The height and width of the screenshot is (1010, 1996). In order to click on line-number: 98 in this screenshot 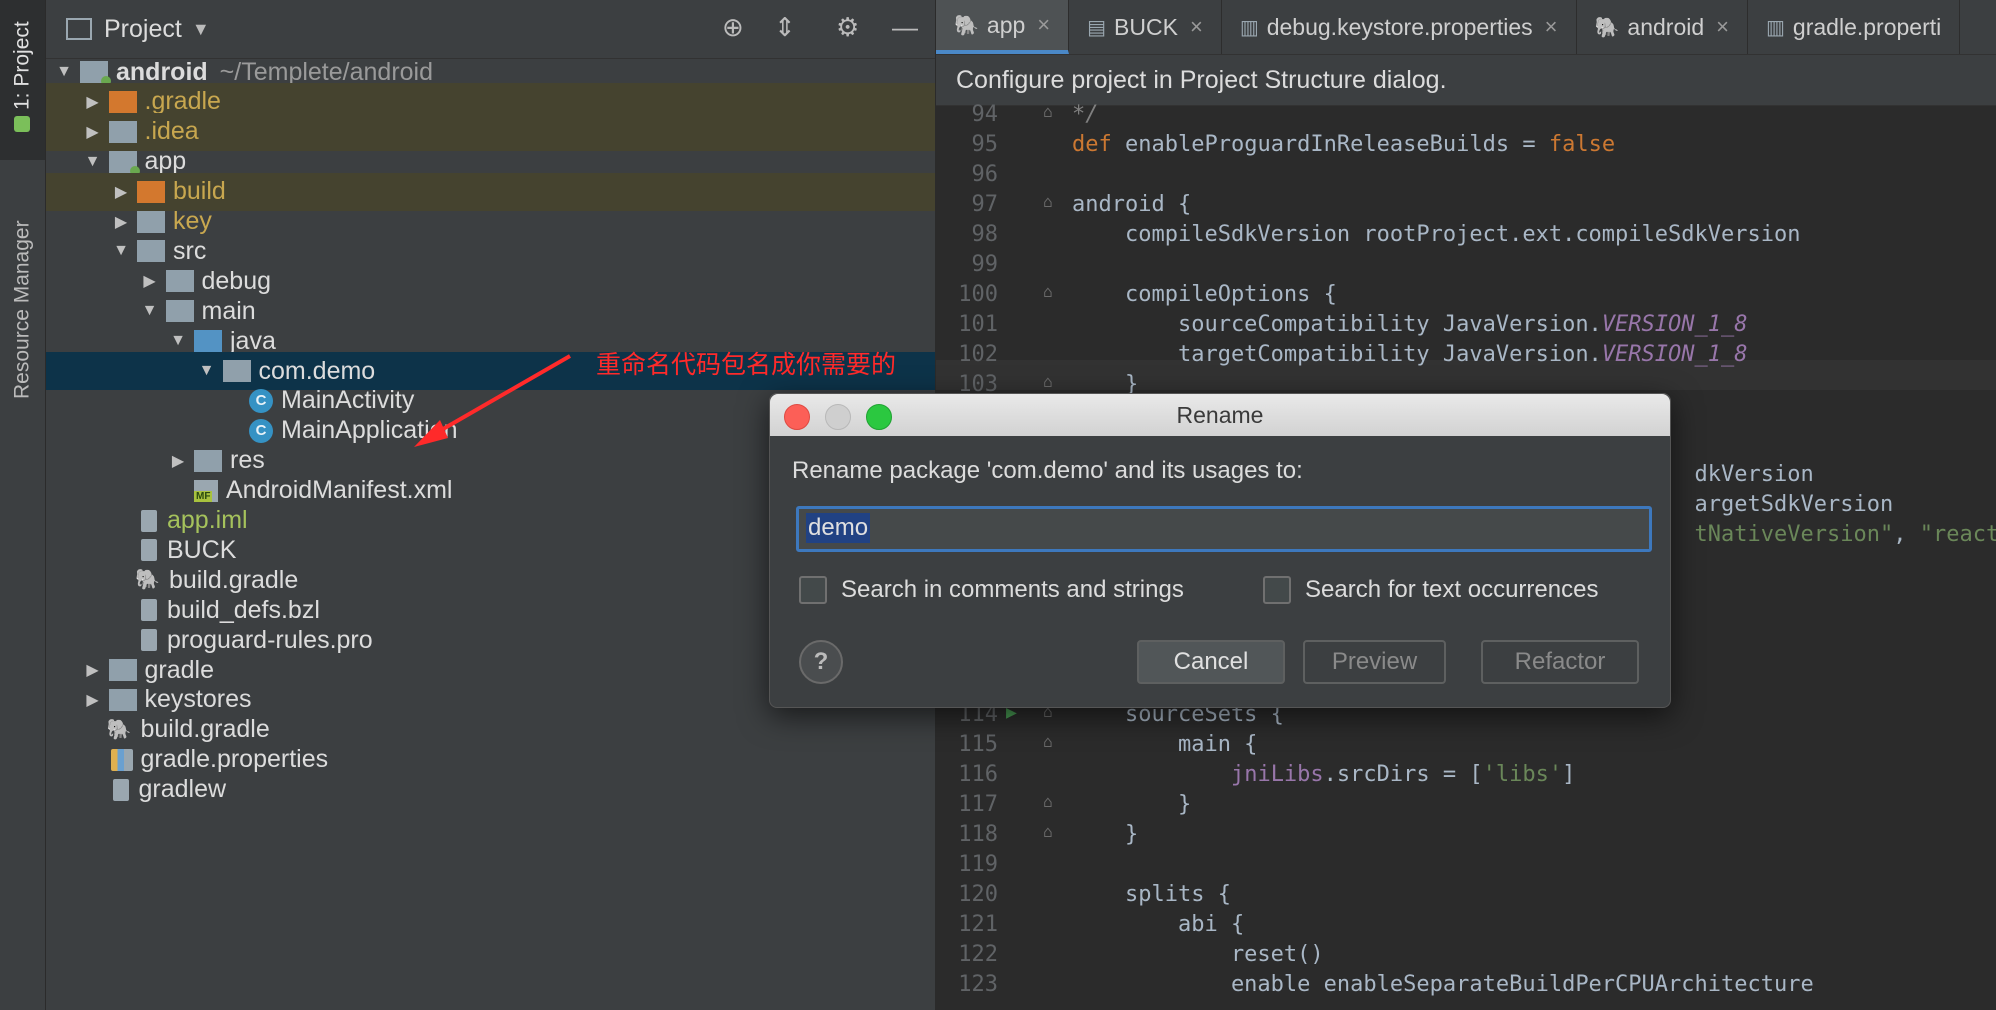, I will do `click(985, 234)`.